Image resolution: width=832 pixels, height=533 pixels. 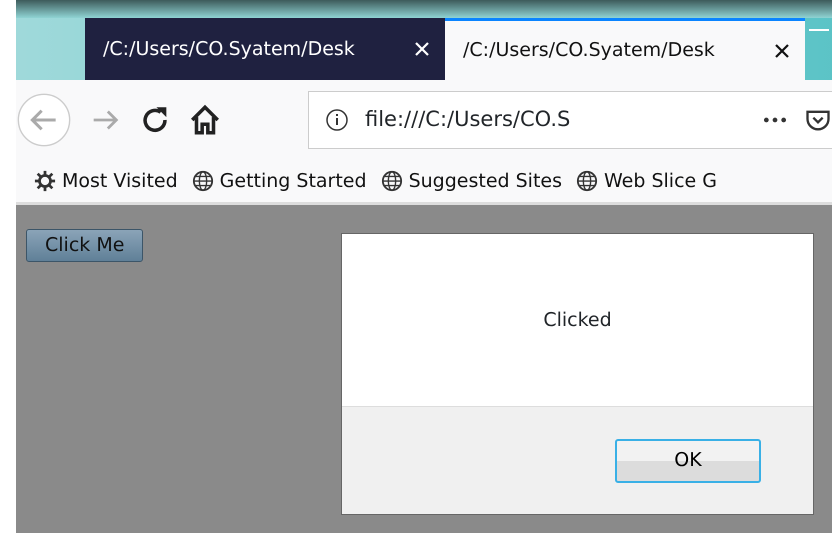 I want to click on url-text: file:///C:/Users/CO.S, so click(x=467, y=120).